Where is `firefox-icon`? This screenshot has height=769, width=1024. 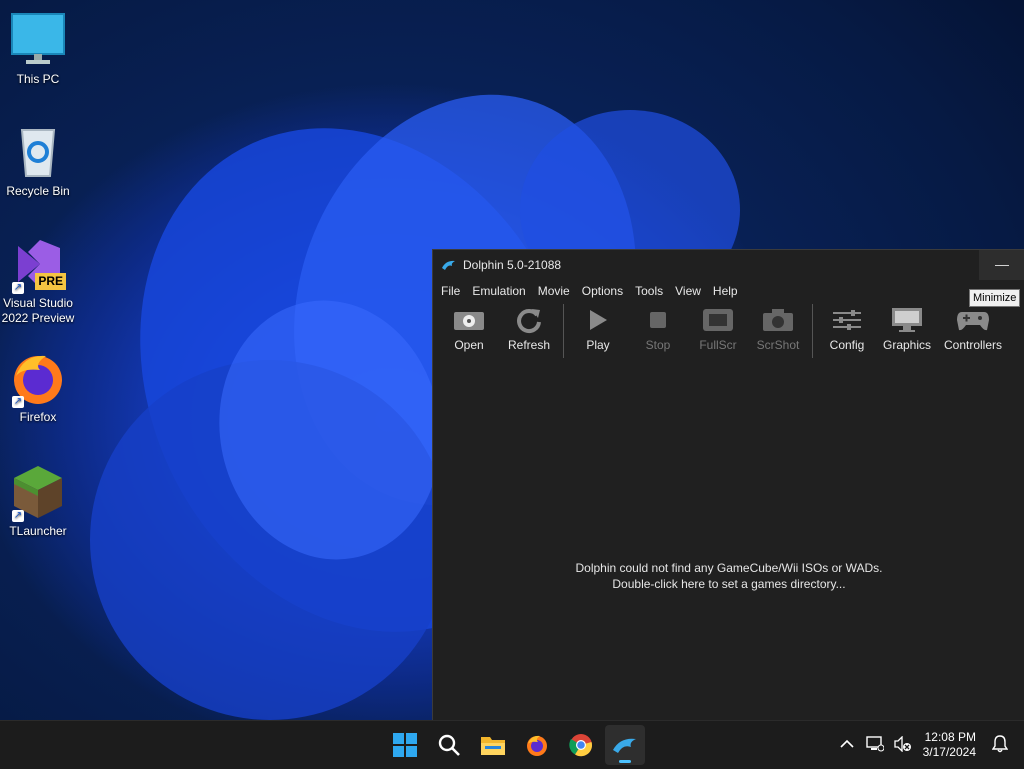 firefox-icon is located at coordinates (537, 745).